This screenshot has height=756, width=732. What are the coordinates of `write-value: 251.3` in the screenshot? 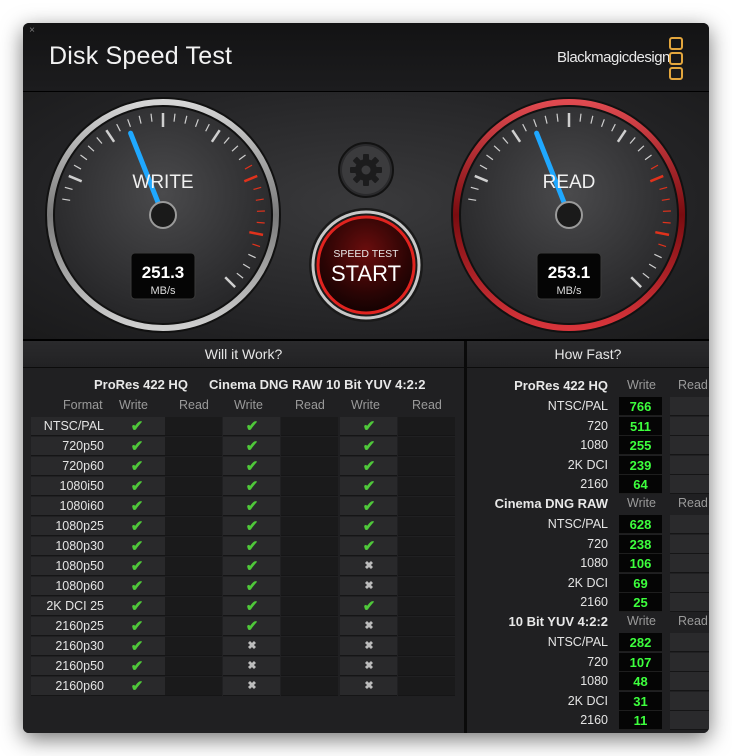 It's located at (163, 272).